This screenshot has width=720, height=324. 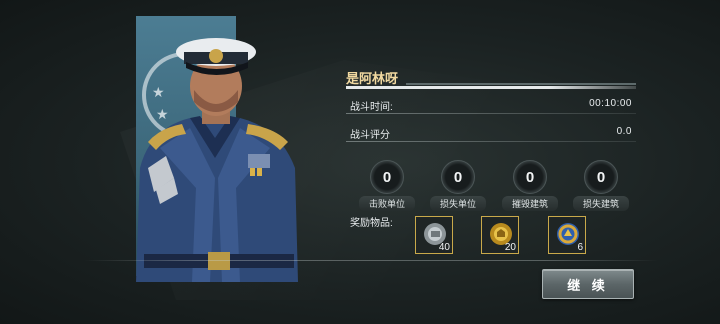 What do you see at coordinates (510, 247) in the screenshot?
I see `reward-count: 20` at bounding box center [510, 247].